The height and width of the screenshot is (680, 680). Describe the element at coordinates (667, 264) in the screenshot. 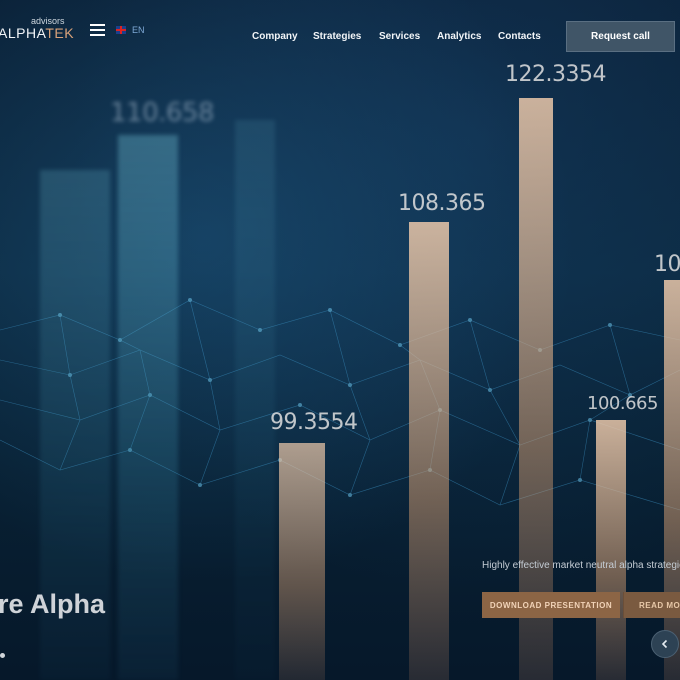

I see `background-figure: 106.5` at that location.